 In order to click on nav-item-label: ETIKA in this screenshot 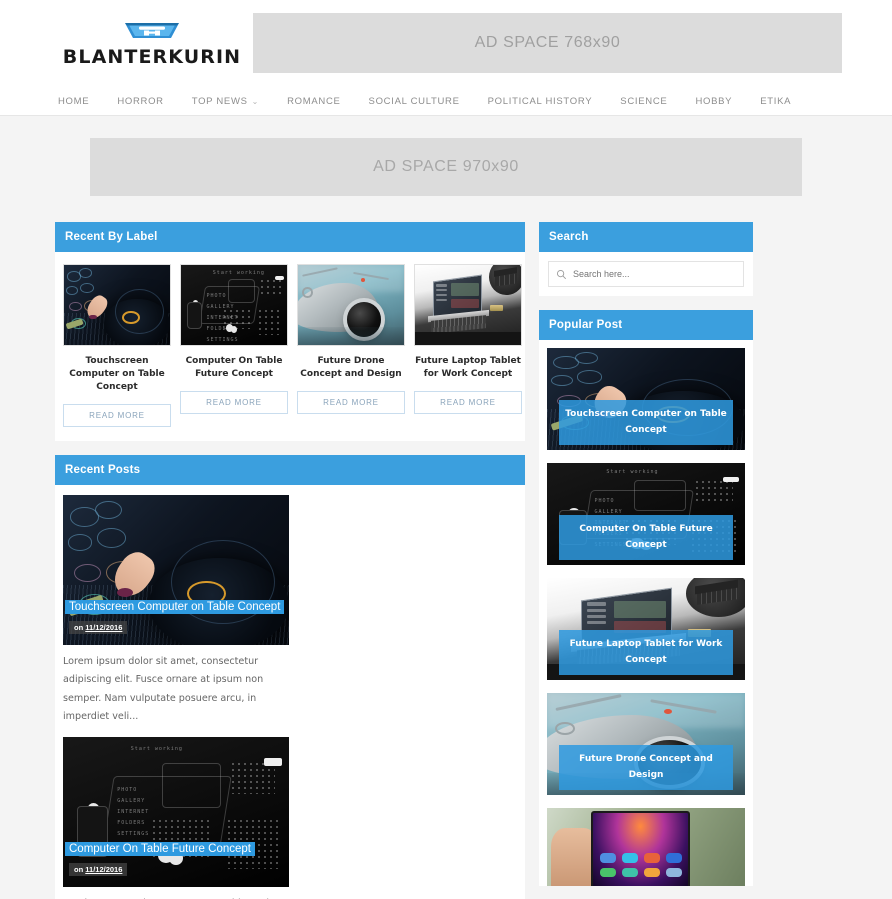, I will do `click(776, 101)`.